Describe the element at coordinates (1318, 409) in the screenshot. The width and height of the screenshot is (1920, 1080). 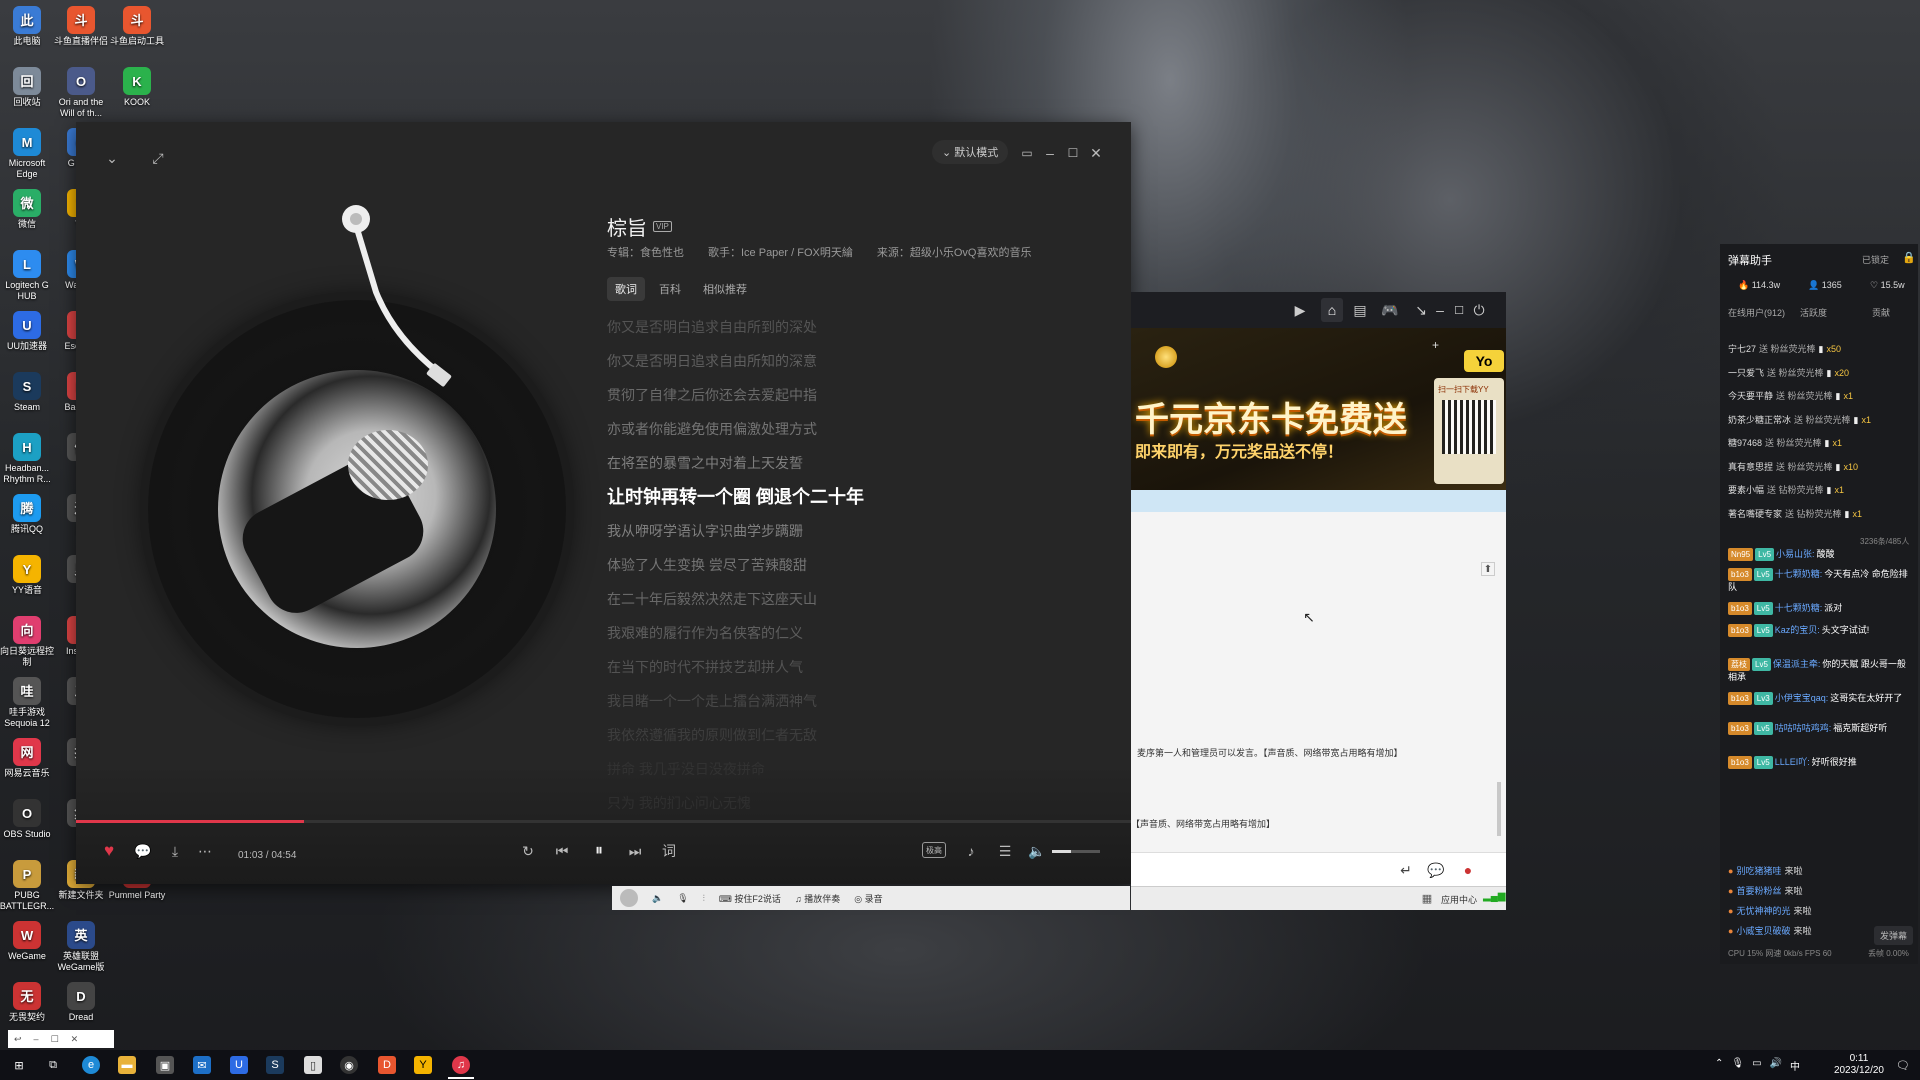
I see `ad-banner: + 千元京东卡免费送 即来即有，万元奖品送不停！ Yo 扫一扫下载YY` at that location.